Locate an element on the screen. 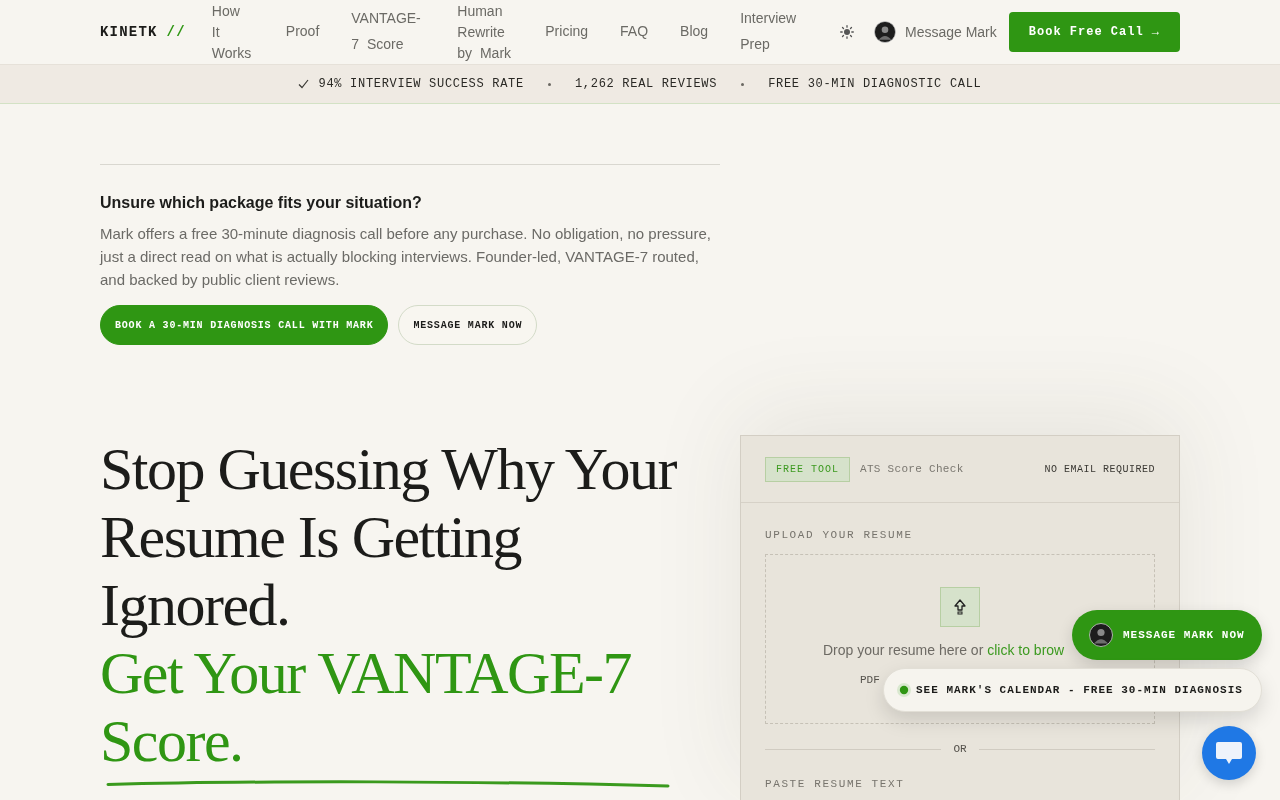  calendar-button: SEE MARK'S CALENDAR - FREE 30-MIN DIAGNOSIS is located at coordinates (1072, 690).